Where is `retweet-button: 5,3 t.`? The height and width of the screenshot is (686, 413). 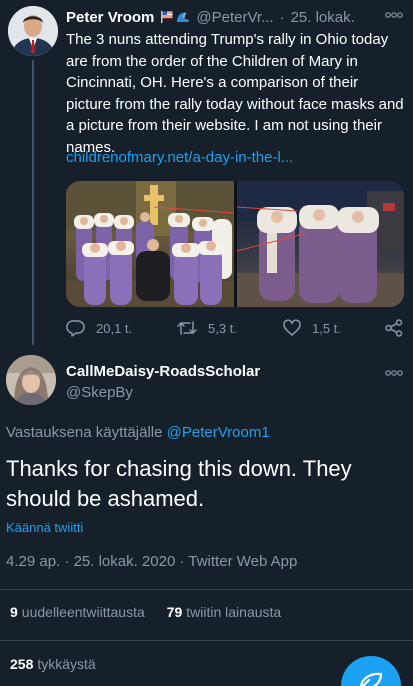
retweet-button: 5,3 t. is located at coordinates (206, 328).